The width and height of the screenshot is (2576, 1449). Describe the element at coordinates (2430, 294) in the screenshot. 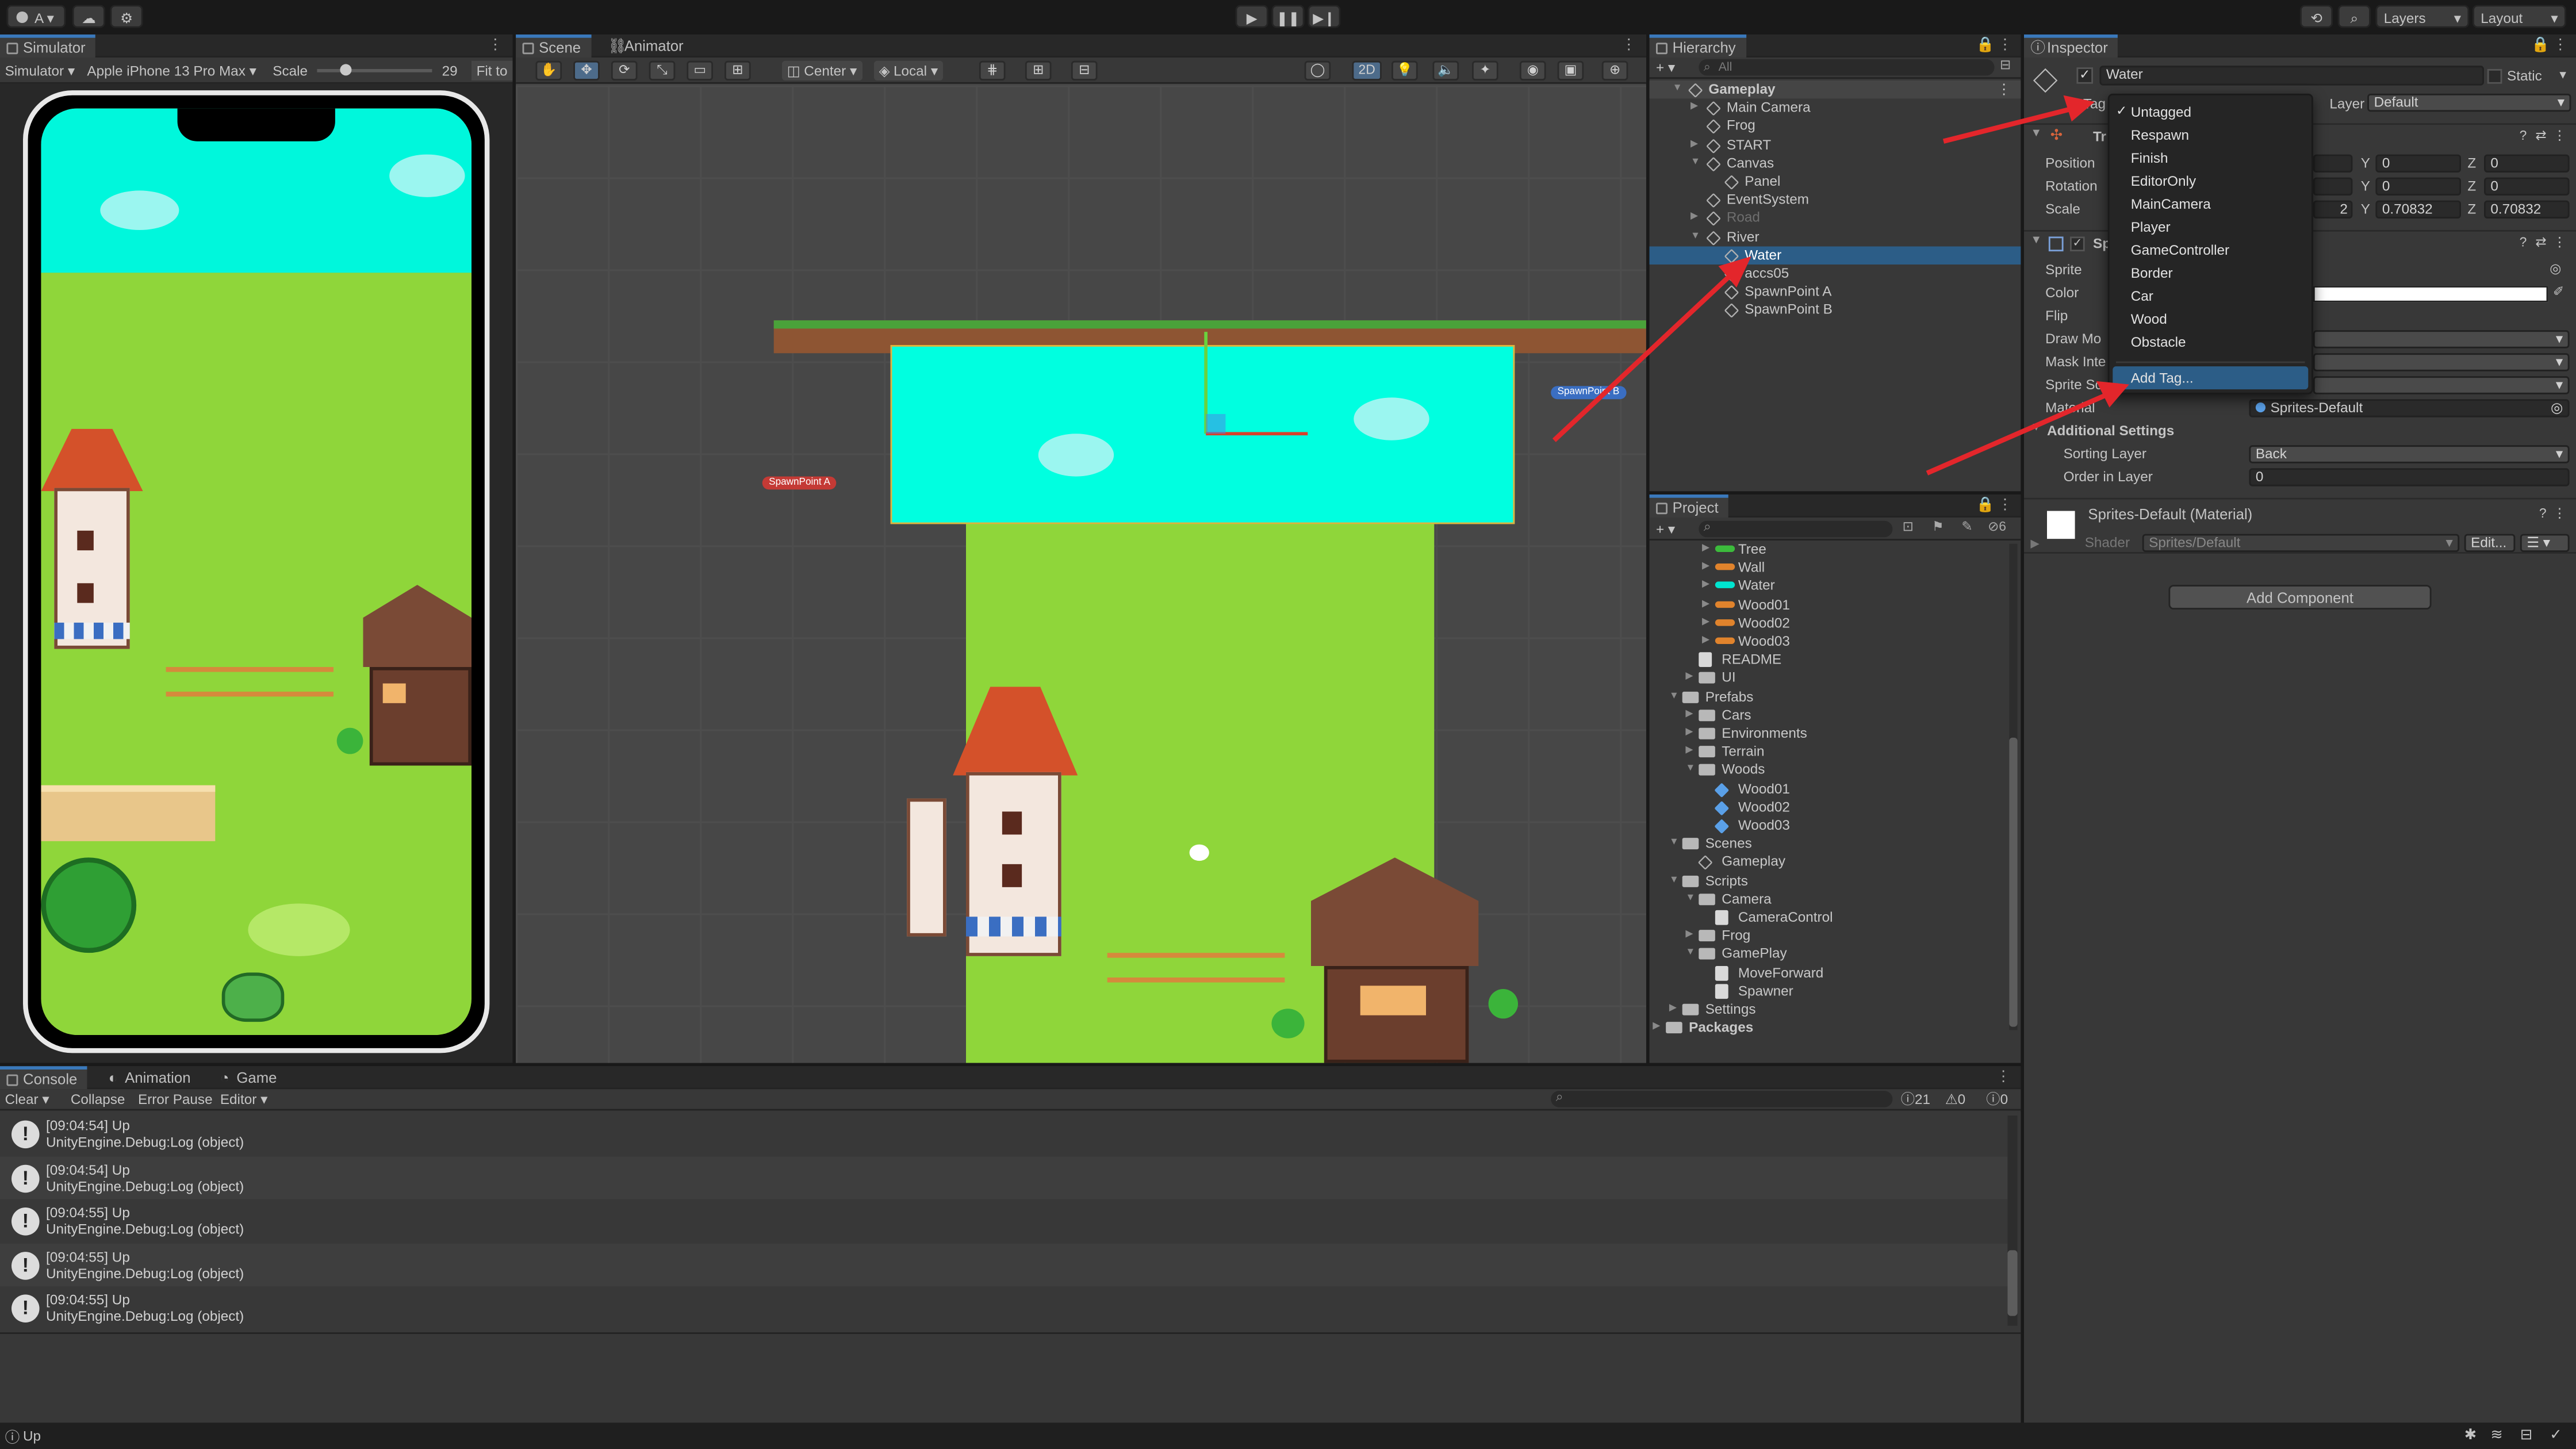

I see `color-swatch` at that location.